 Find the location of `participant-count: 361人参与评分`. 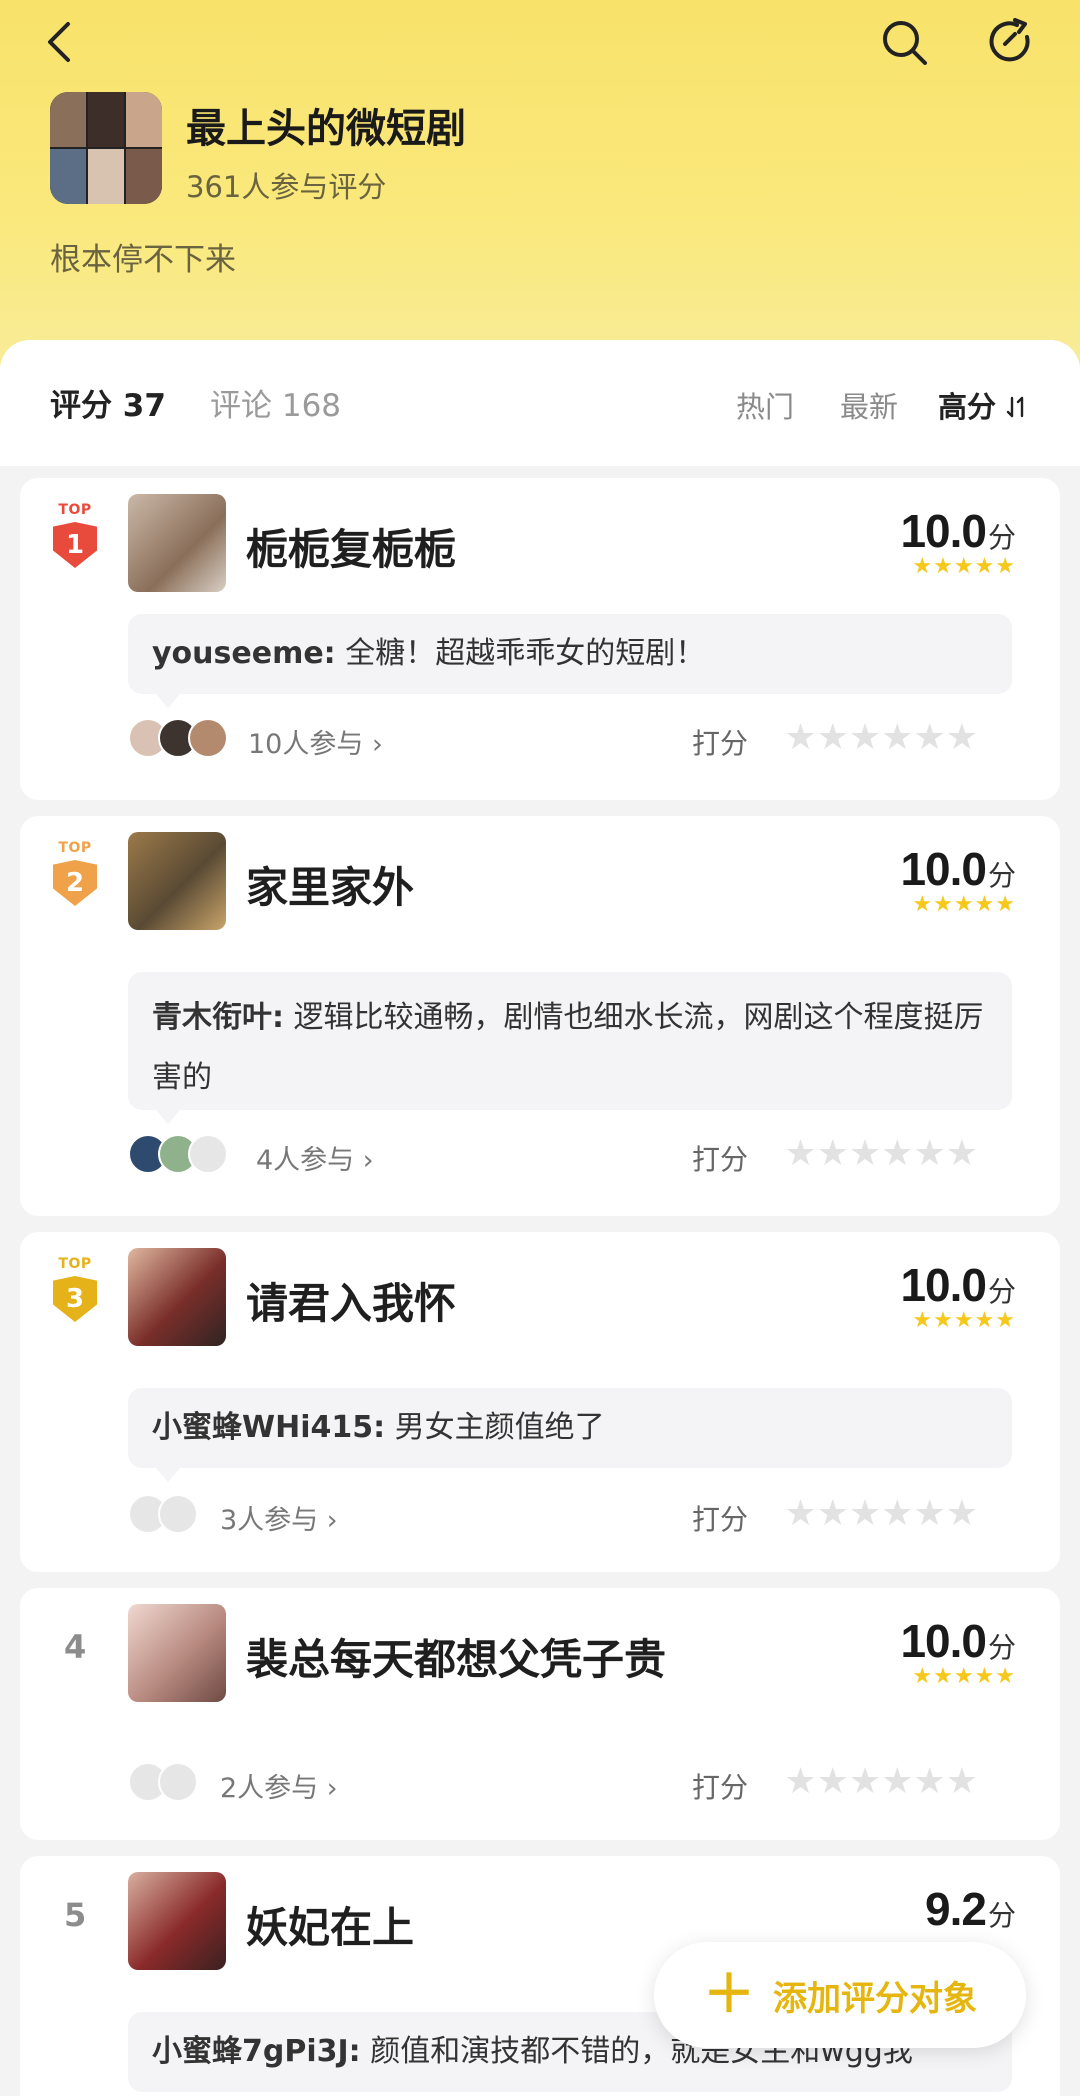

participant-count: 361人参与评分 is located at coordinates (286, 187).